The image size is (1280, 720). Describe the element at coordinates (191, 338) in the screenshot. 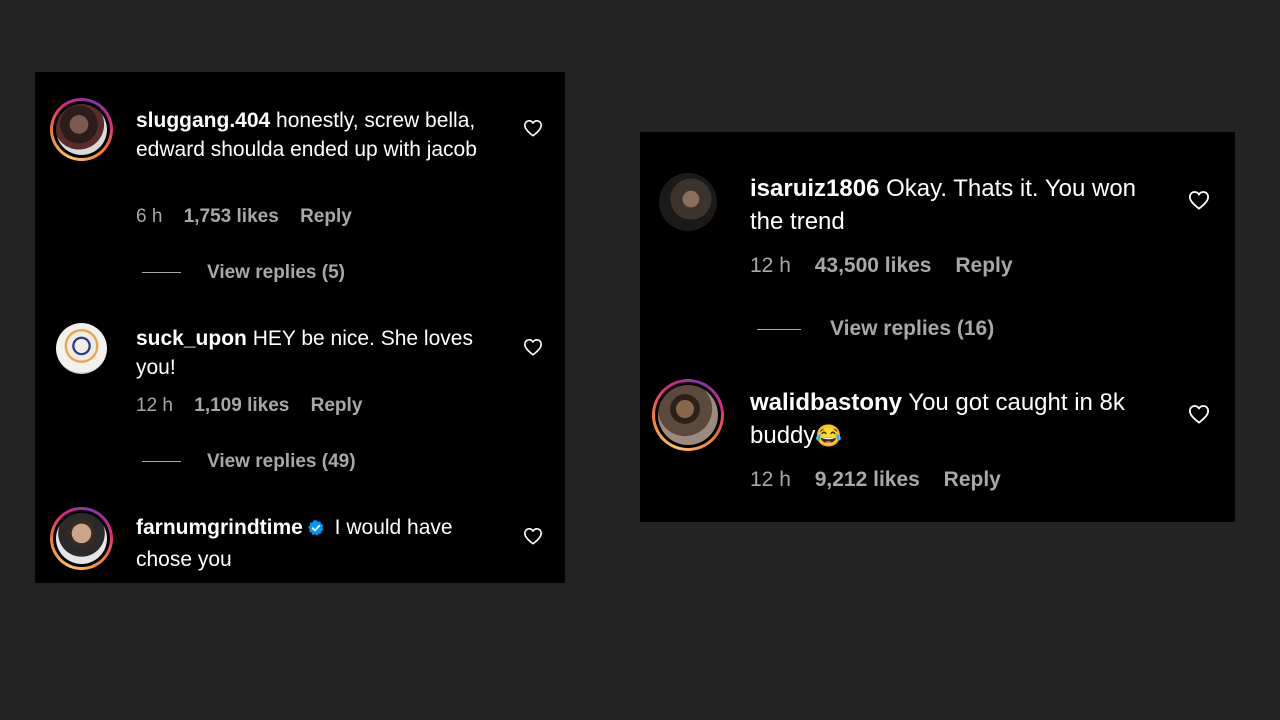

I see `comment-username: suck_upon` at that location.